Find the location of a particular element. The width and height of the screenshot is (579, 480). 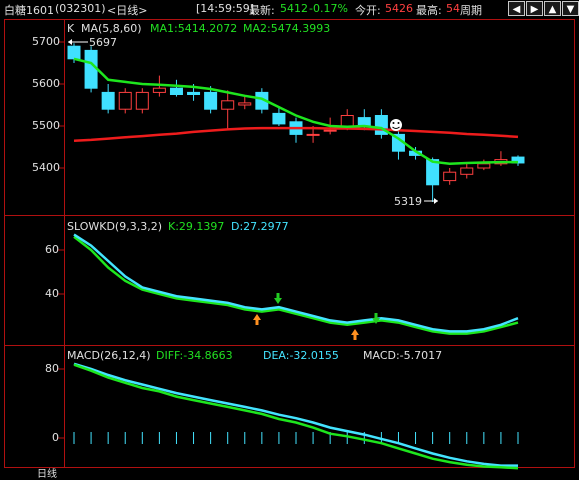

y-tick-label: 5400 is located at coordinates (46, 167).